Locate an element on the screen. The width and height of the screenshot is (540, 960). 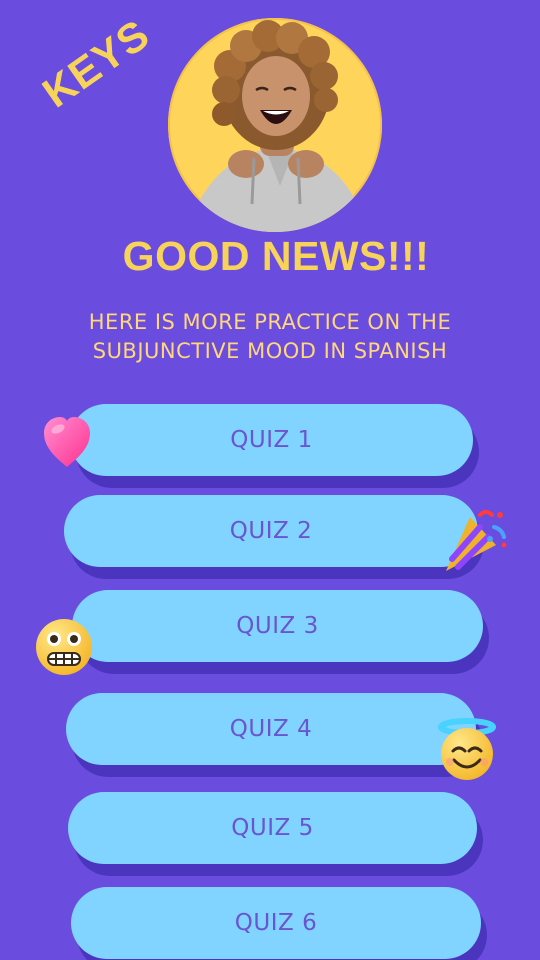
quiz-4-label: QUIZ 4 is located at coordinates (271, 729).